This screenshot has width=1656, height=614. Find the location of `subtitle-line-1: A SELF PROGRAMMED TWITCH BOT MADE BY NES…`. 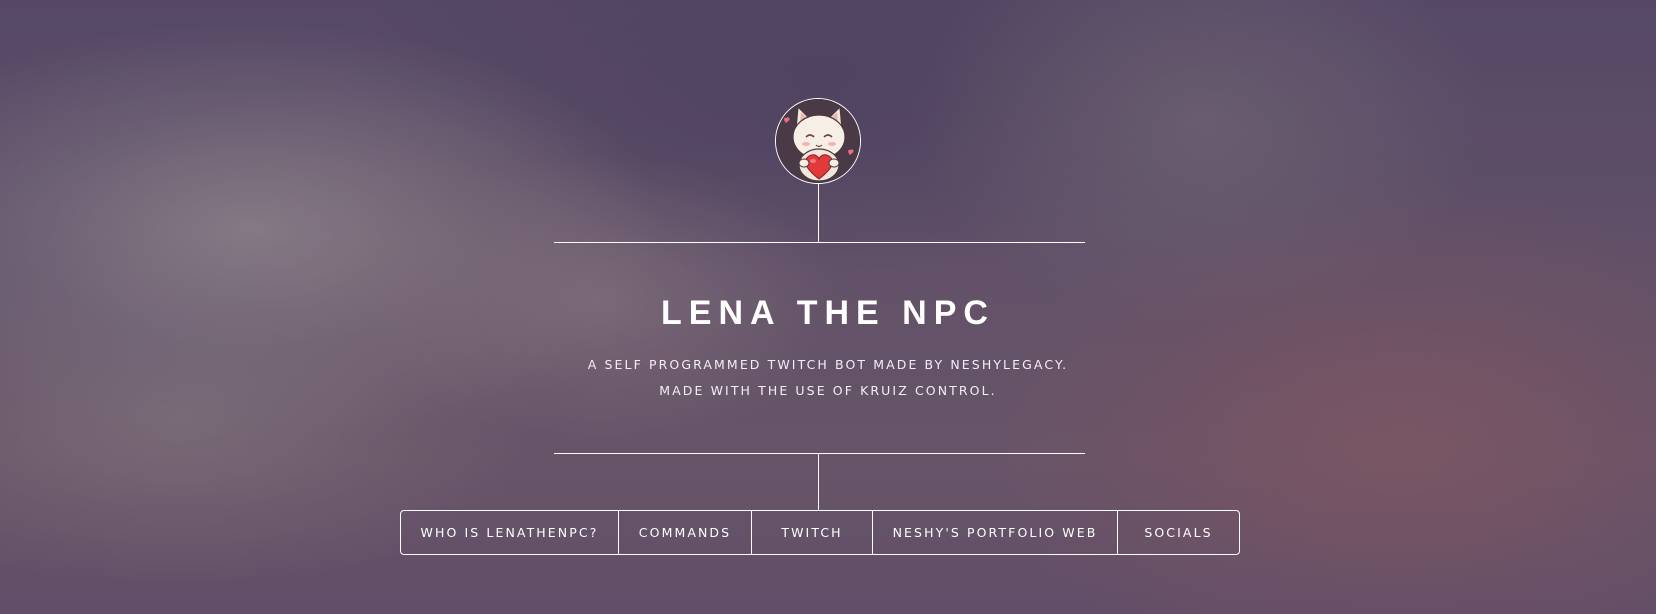

subtitle-line-1: A SELF PROGRAMMED TWITCH BOT MADE BY NES… is located at coordinates (828, 364).